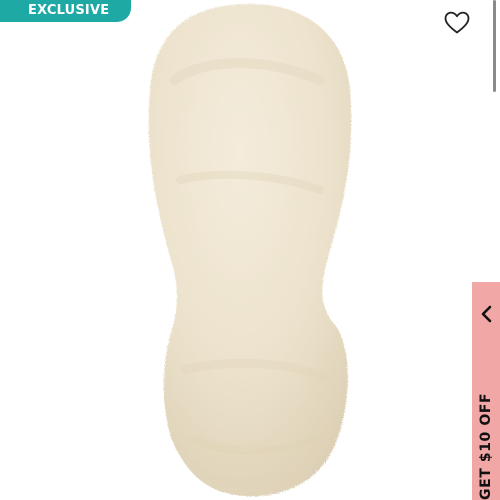 This screenshot has width=500, height=500. Describe the element at coordinates (486, 446) in the screenshot. I see `promo-tab-label: GET $10 OFF` at that location.